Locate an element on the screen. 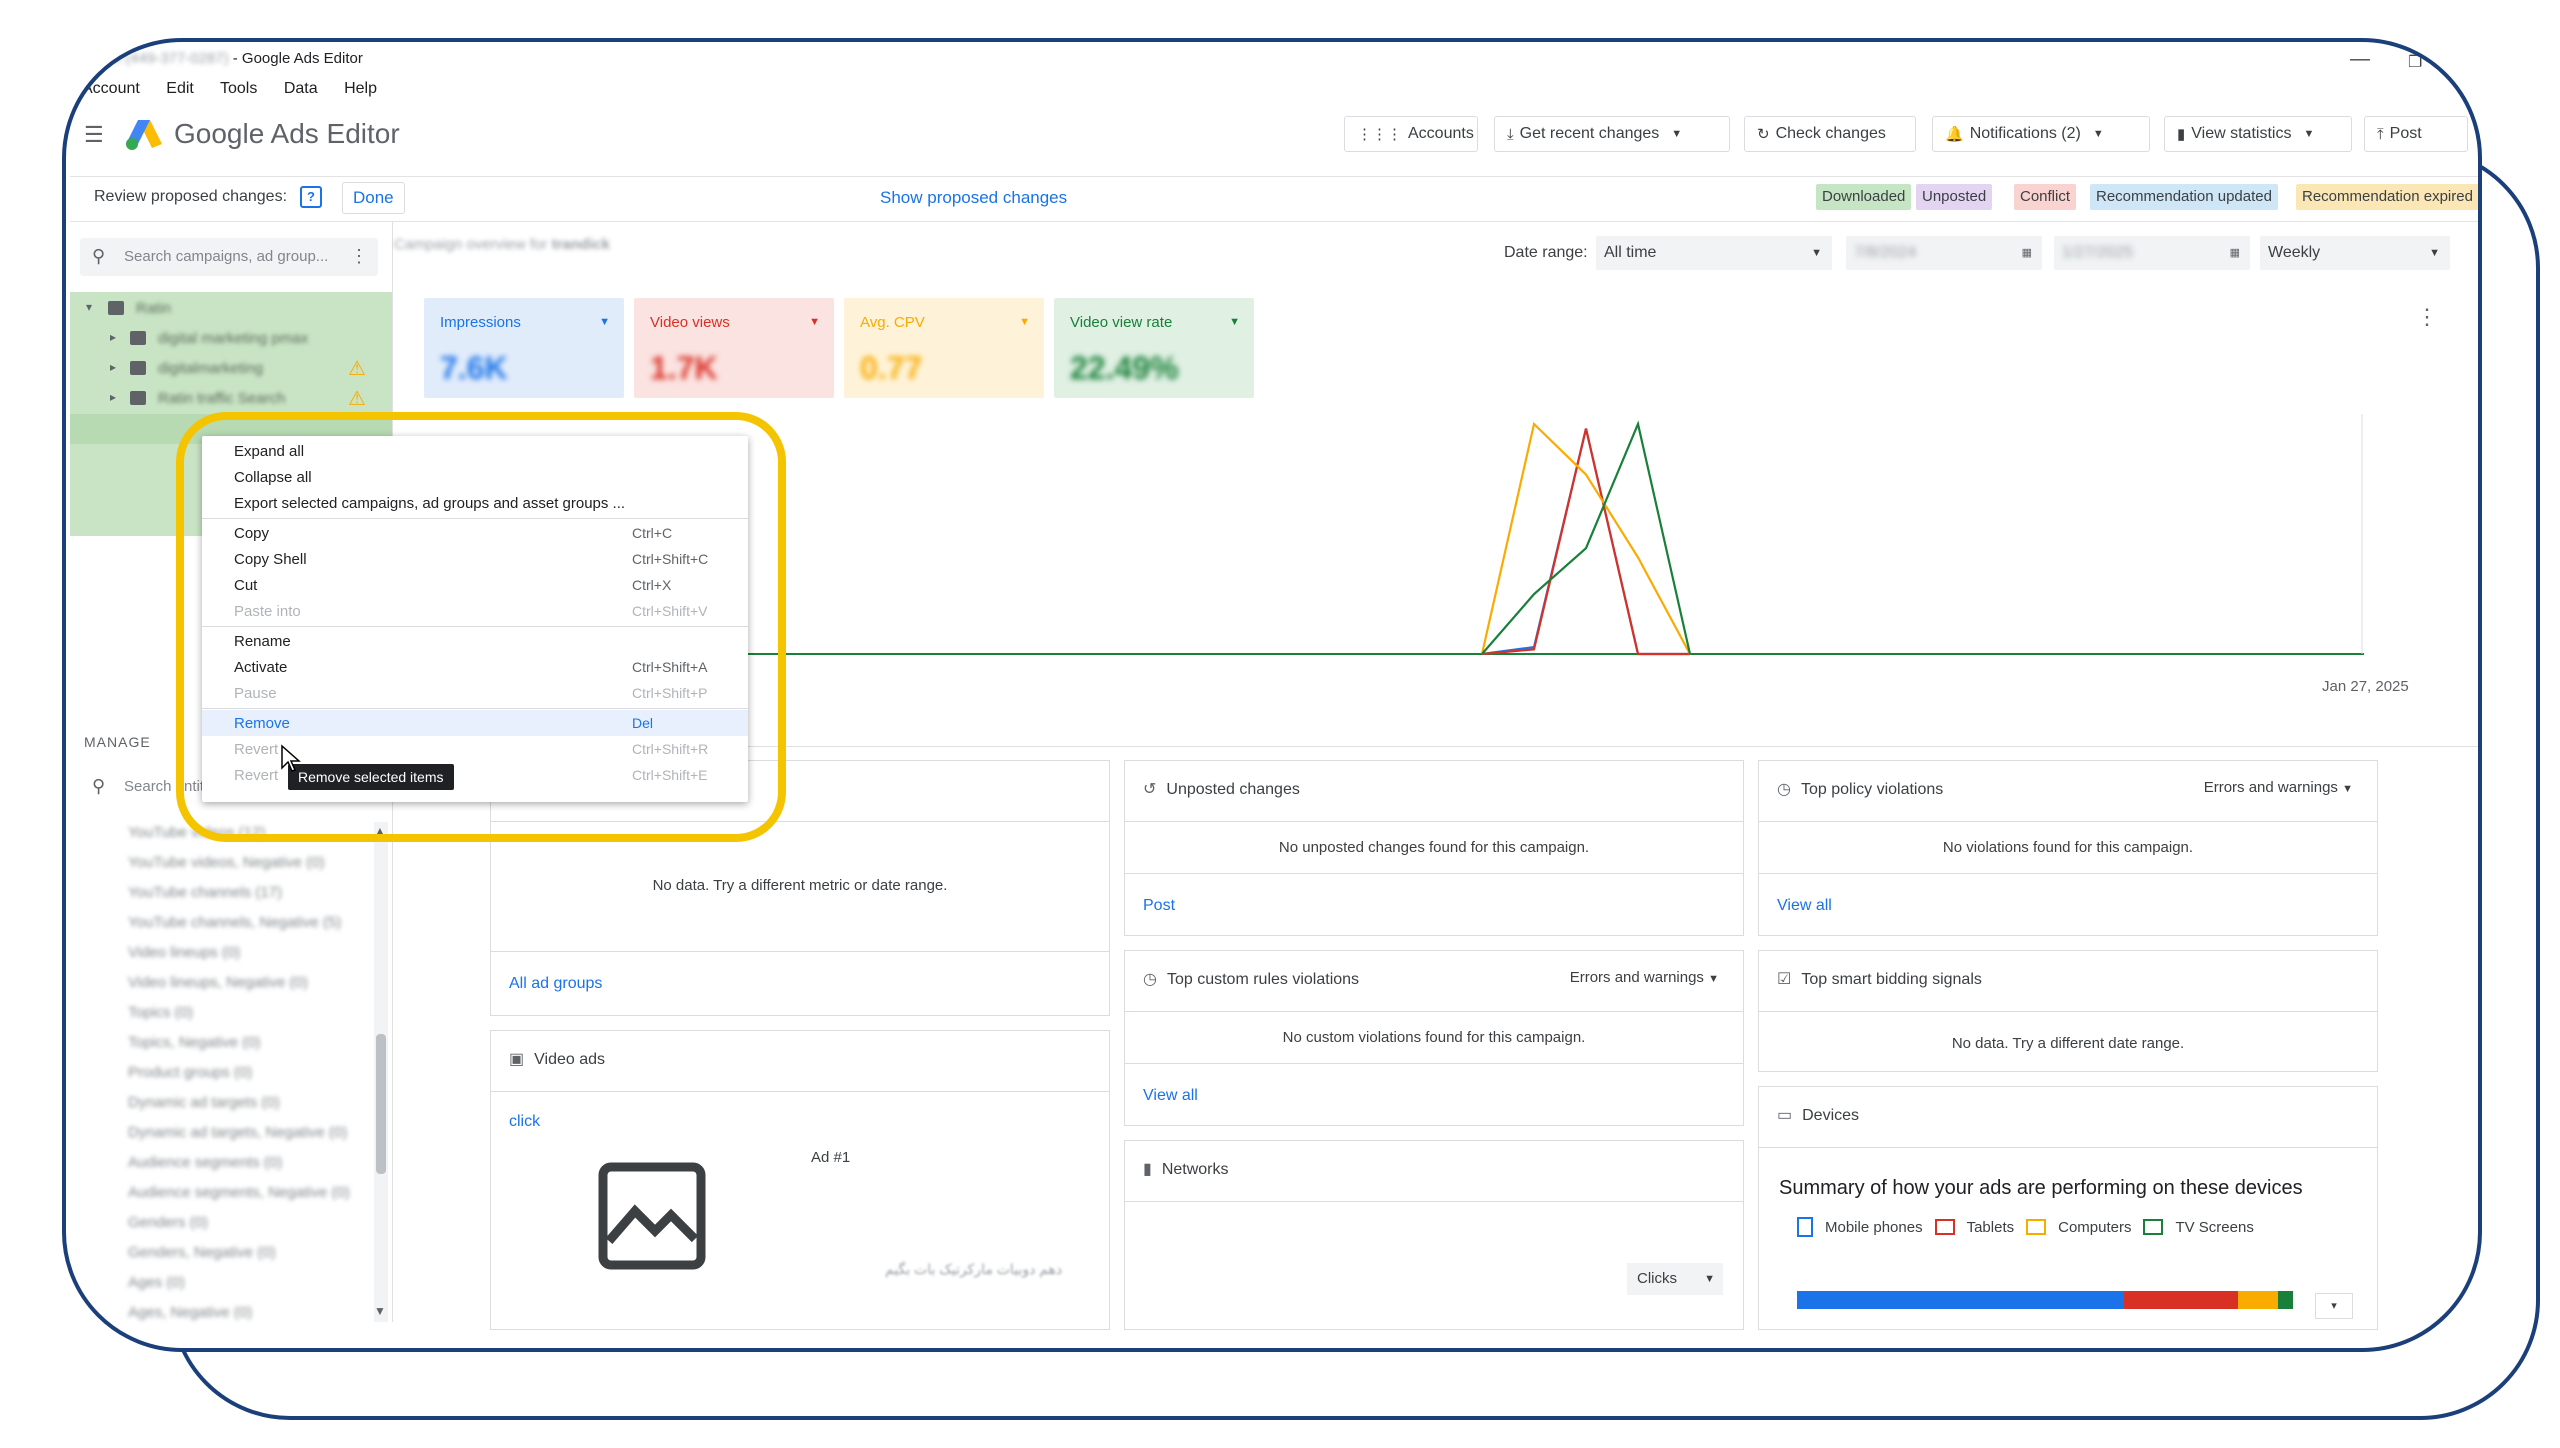 Image resolution: width=2560 pixels, height=1448 pixels. date-to-input: 1/27/2025 ▦ is located at coordinates (2152, 253).